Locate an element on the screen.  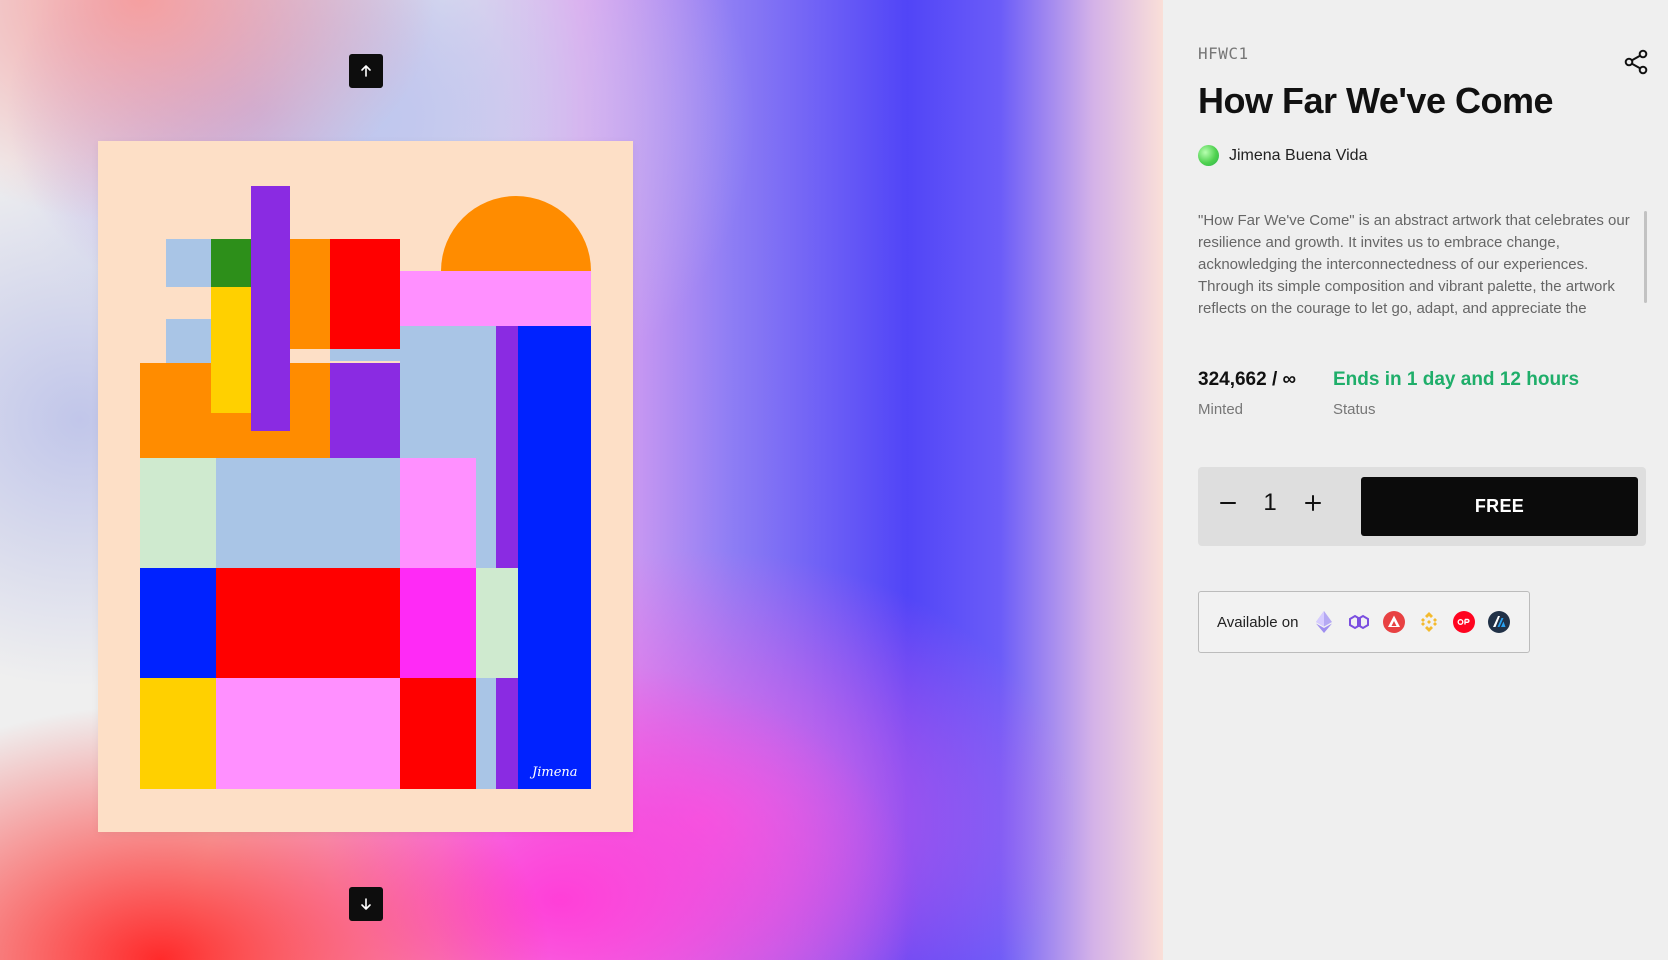
share-button is located at coordinates (1637, 62).